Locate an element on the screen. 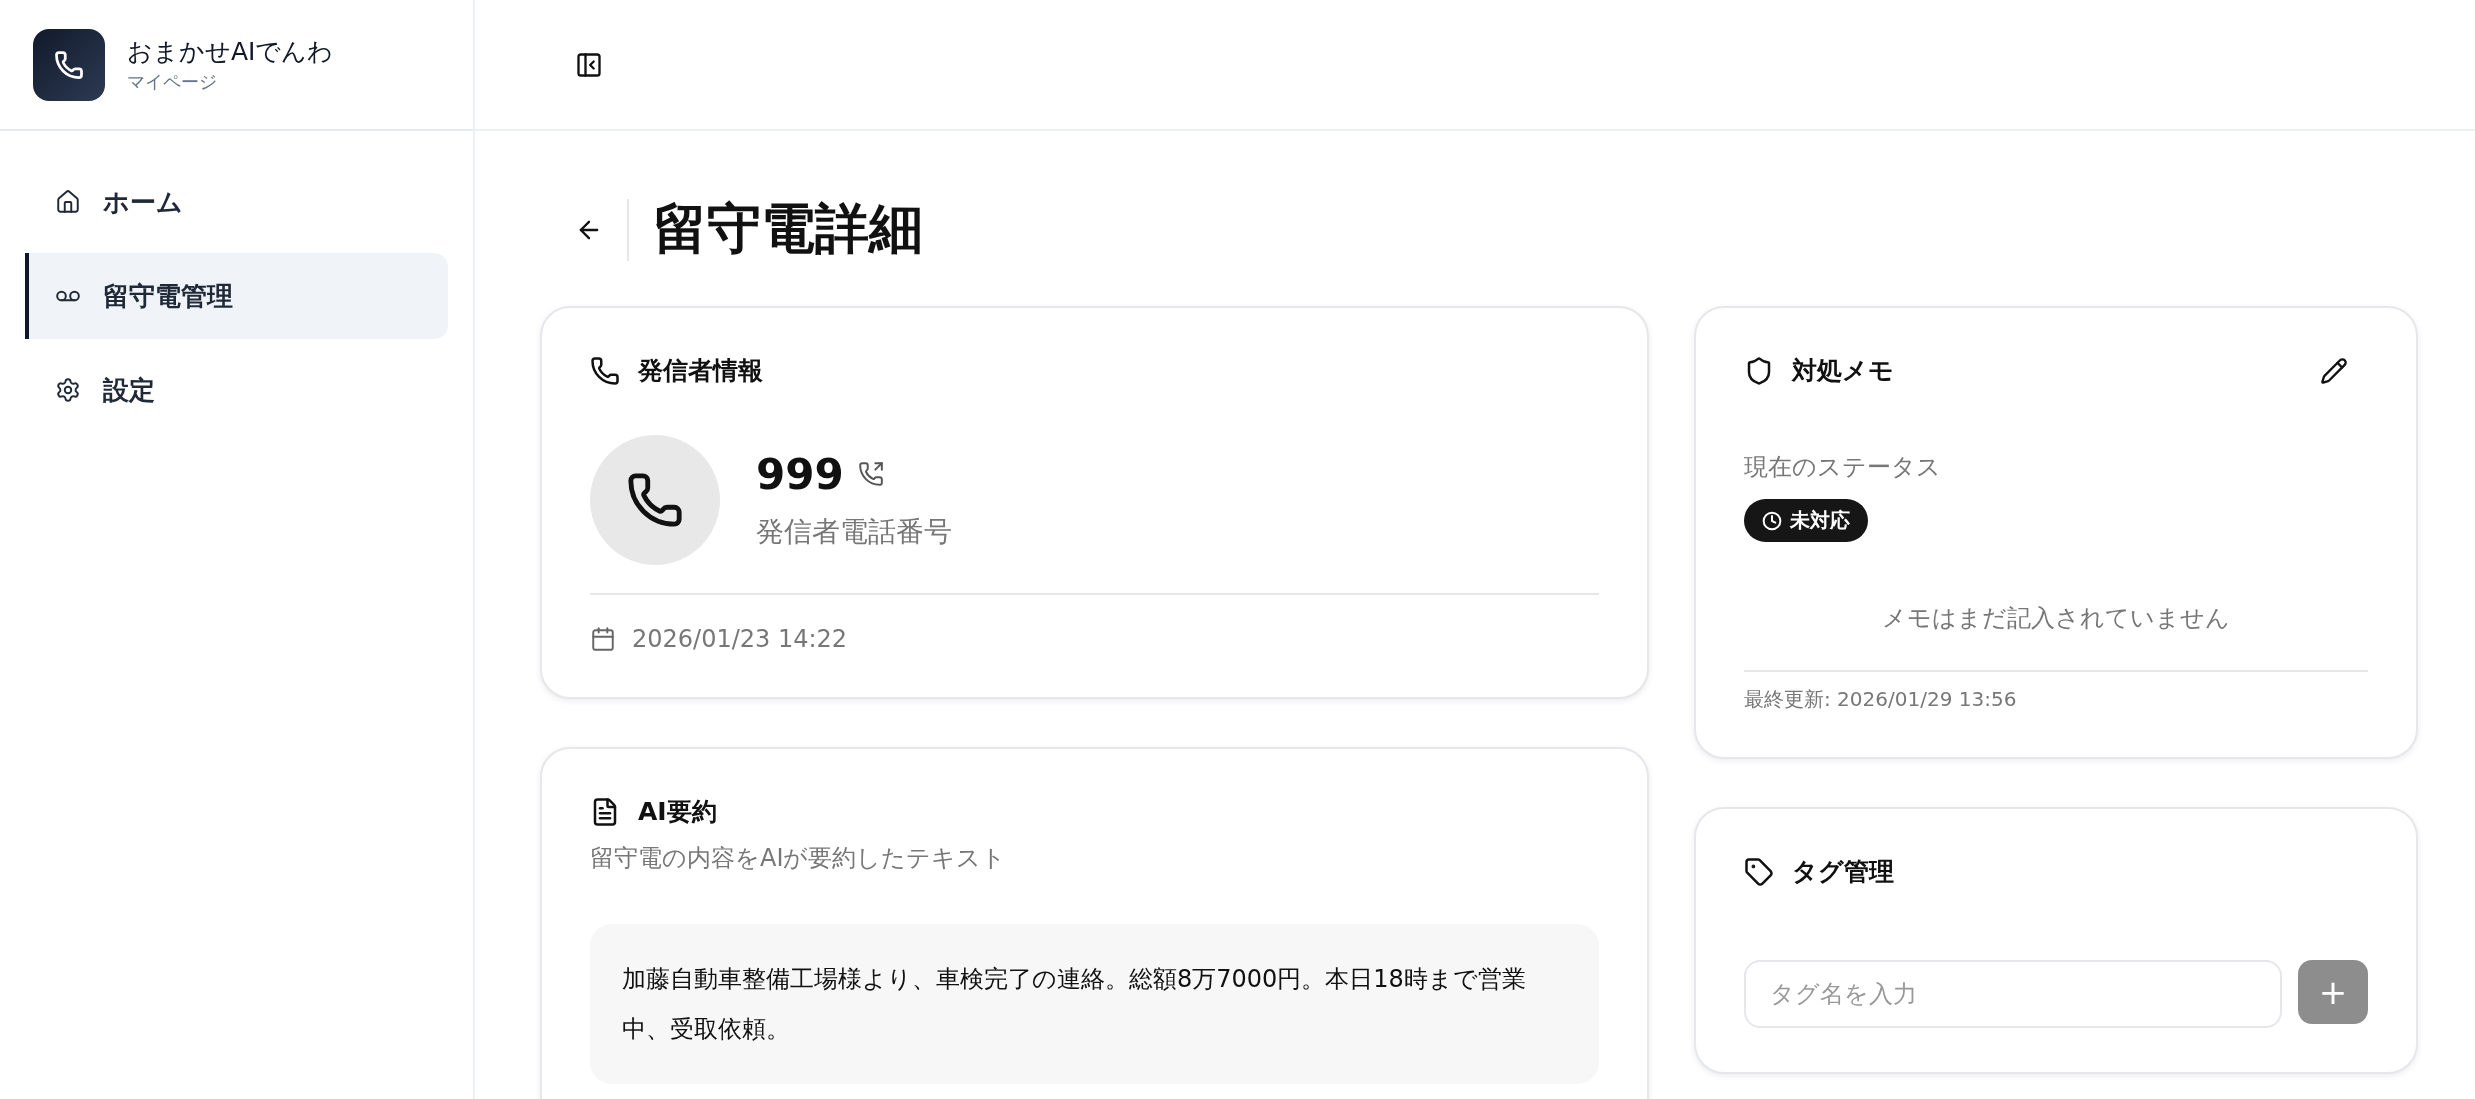  status-label: 現在のステータス is located at coordinates (1843, 467).